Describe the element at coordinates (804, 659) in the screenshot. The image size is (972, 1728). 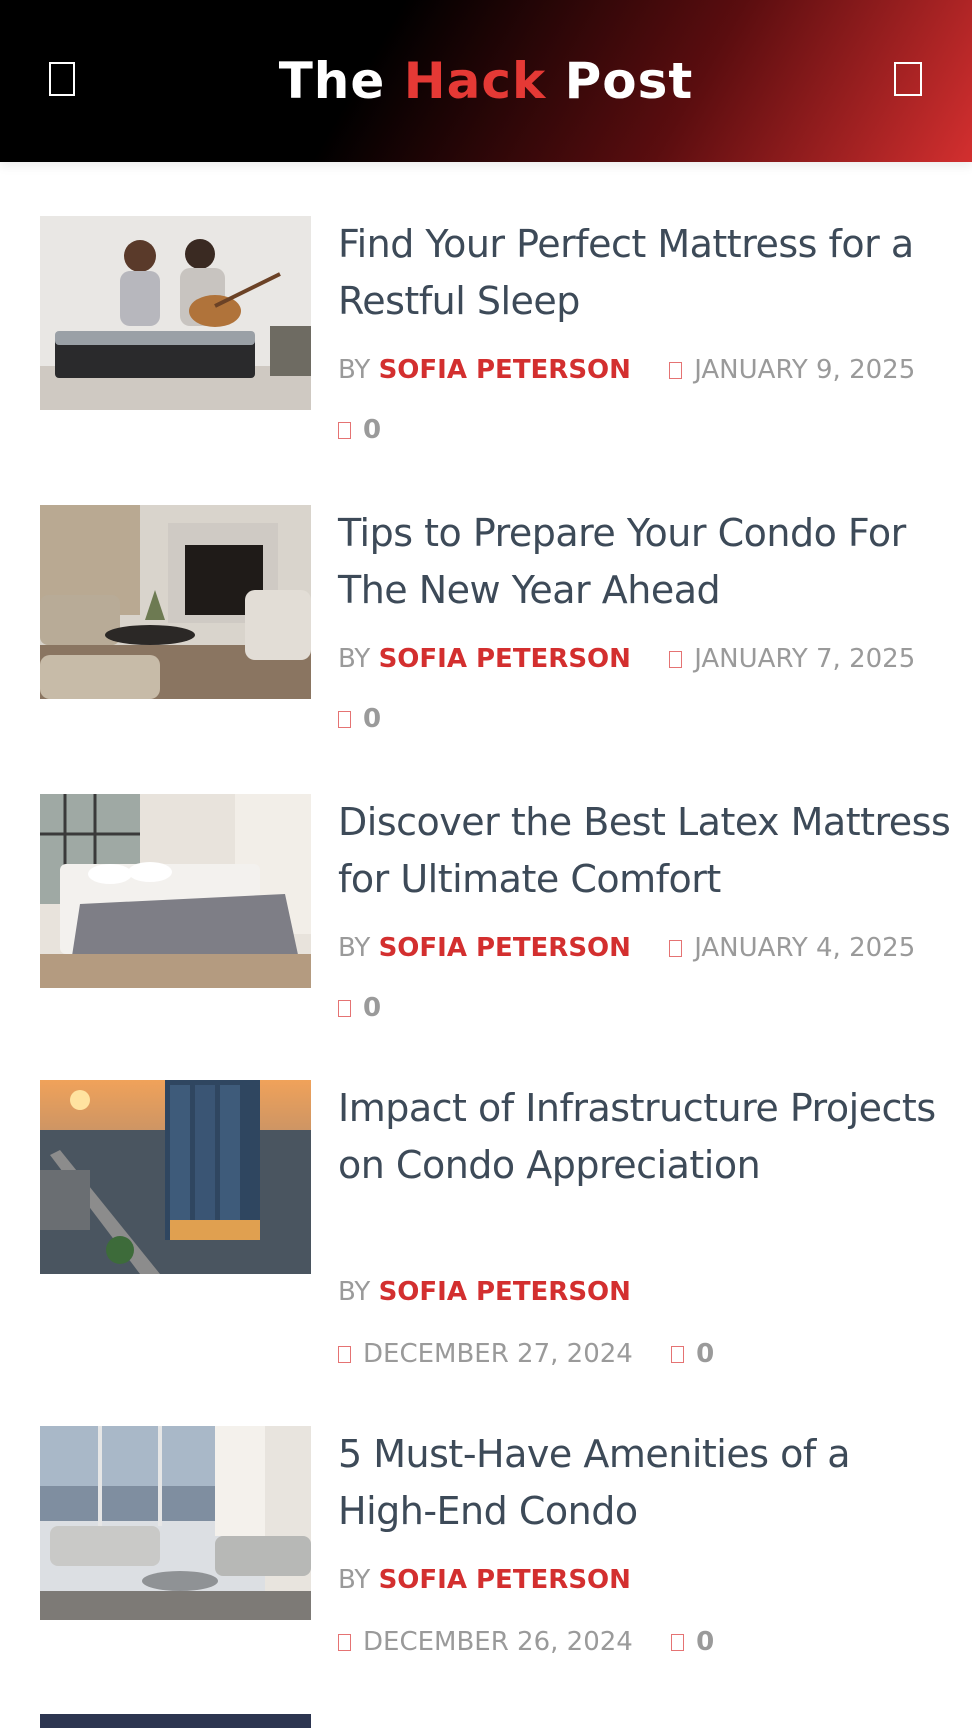
I see `post-date: JANUARY 7, 2025` at that location.